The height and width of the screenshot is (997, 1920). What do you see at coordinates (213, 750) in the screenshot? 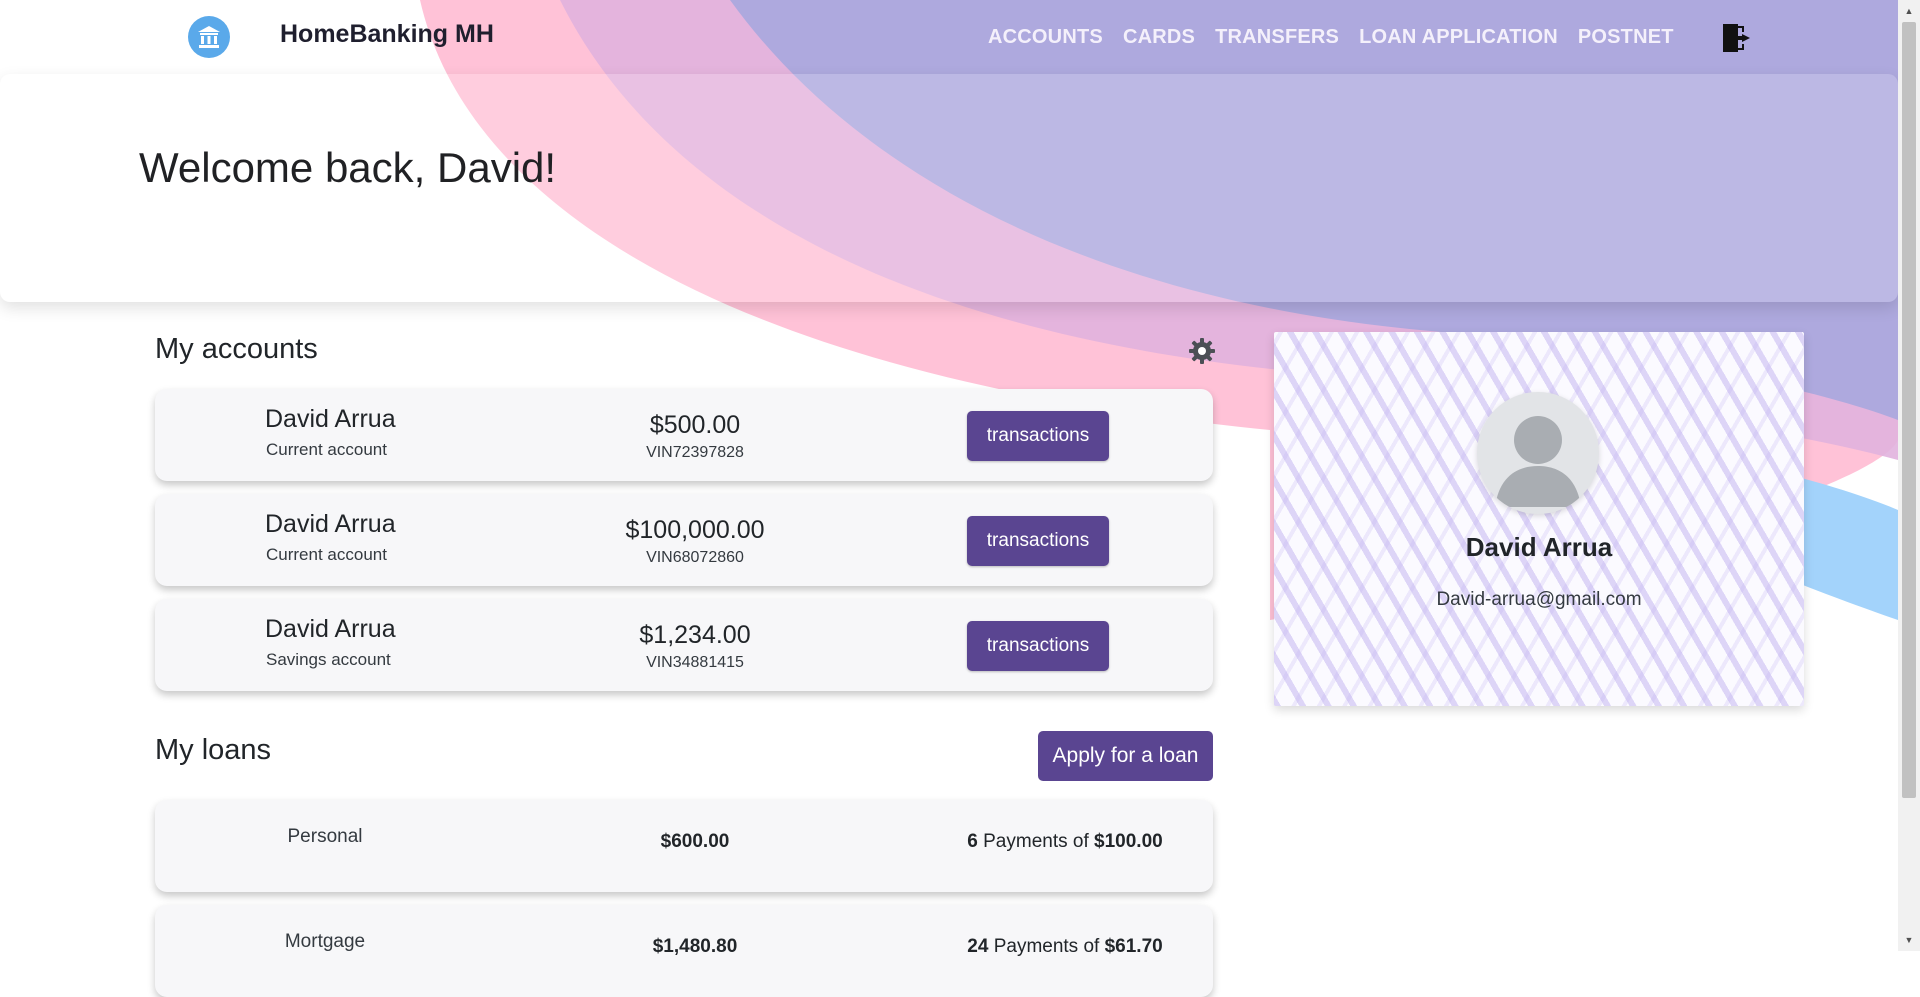
I see `loans-title: My loans` at bounding box center [213, 750].